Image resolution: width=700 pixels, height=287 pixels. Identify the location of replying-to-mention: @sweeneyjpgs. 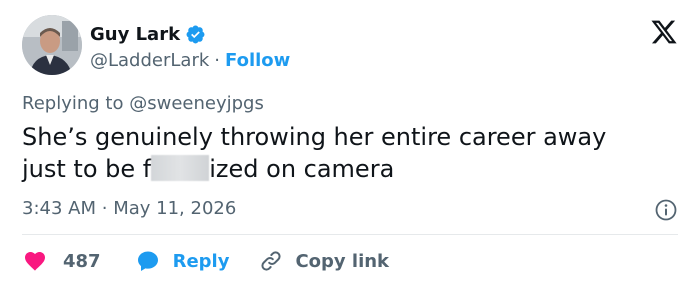
(196, 103).